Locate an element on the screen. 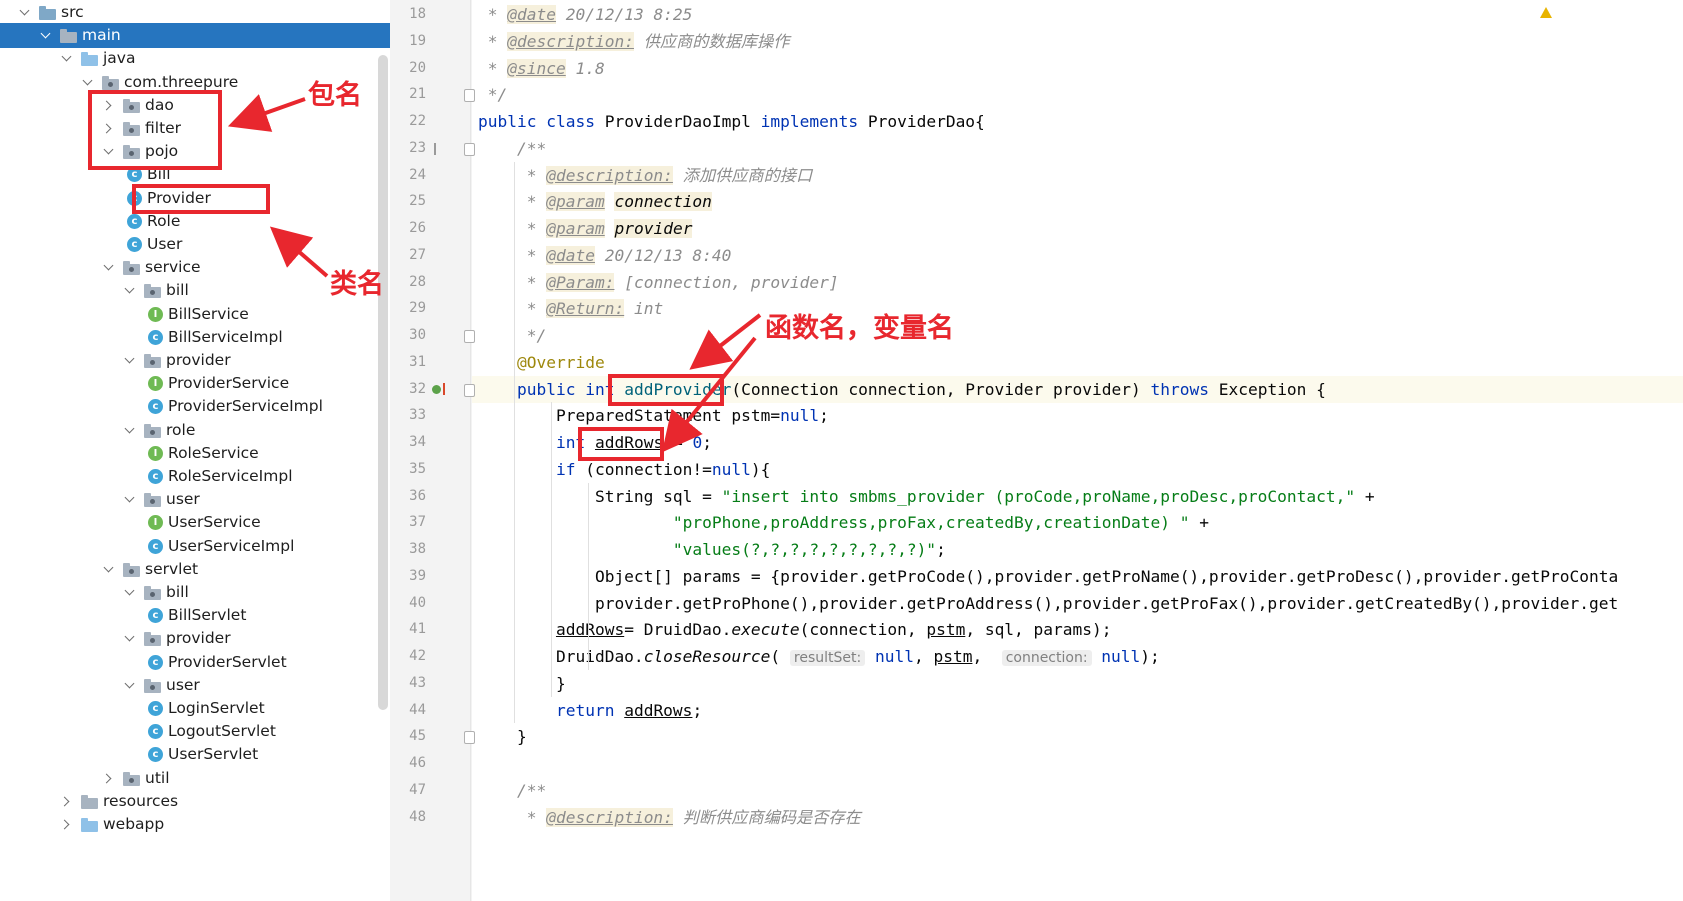 This screenshot has width=1683, height=901. warning-icon is located at coordinates (1546, 12).